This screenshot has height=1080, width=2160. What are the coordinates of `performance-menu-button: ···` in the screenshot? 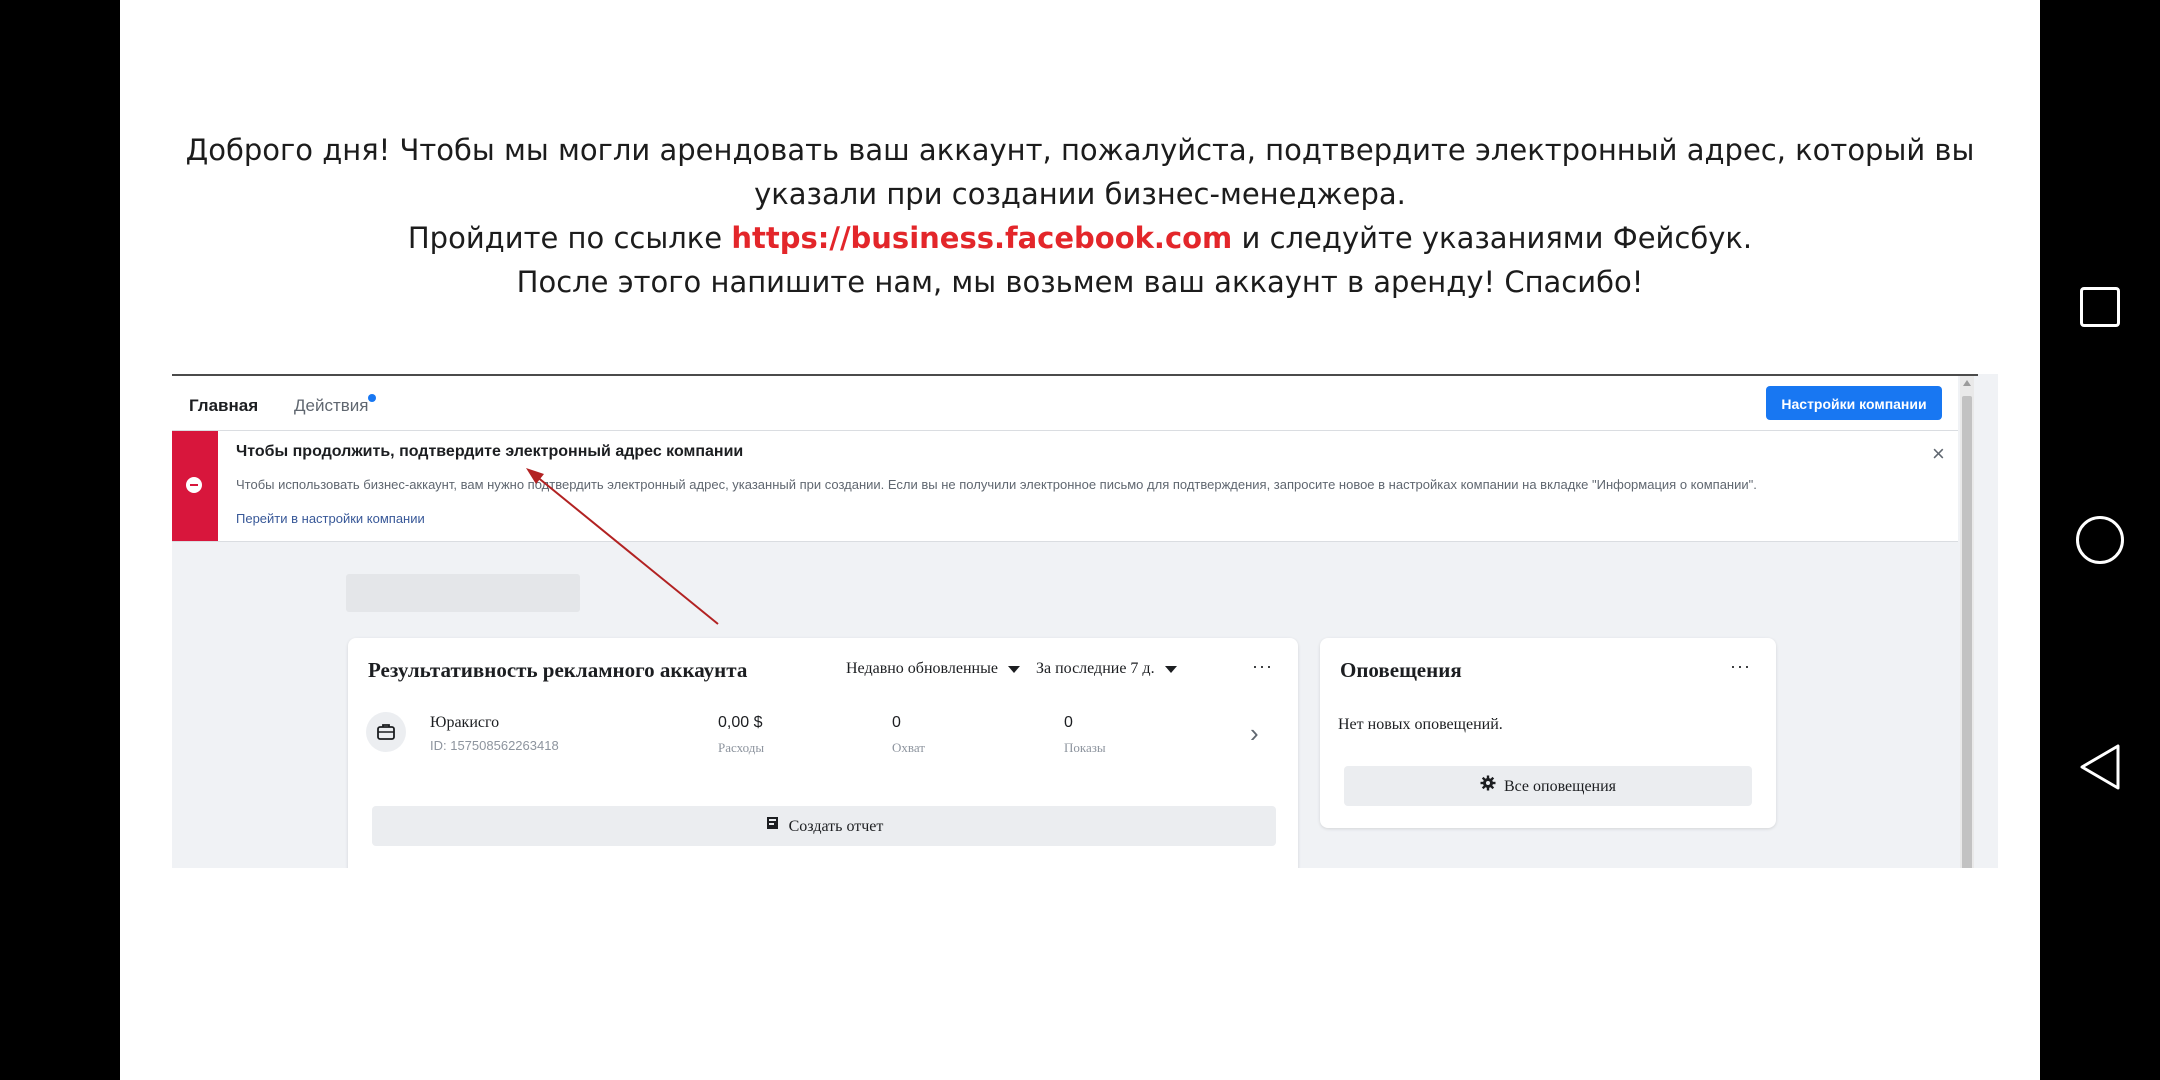 It's located at (1262, 666).